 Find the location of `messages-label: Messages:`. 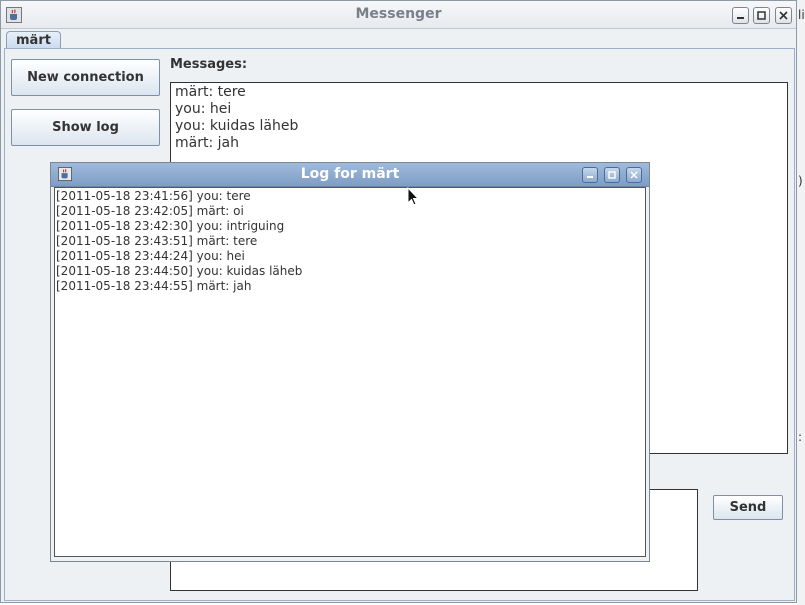

messages-label: Messages: is located at coordinates (209, 64).